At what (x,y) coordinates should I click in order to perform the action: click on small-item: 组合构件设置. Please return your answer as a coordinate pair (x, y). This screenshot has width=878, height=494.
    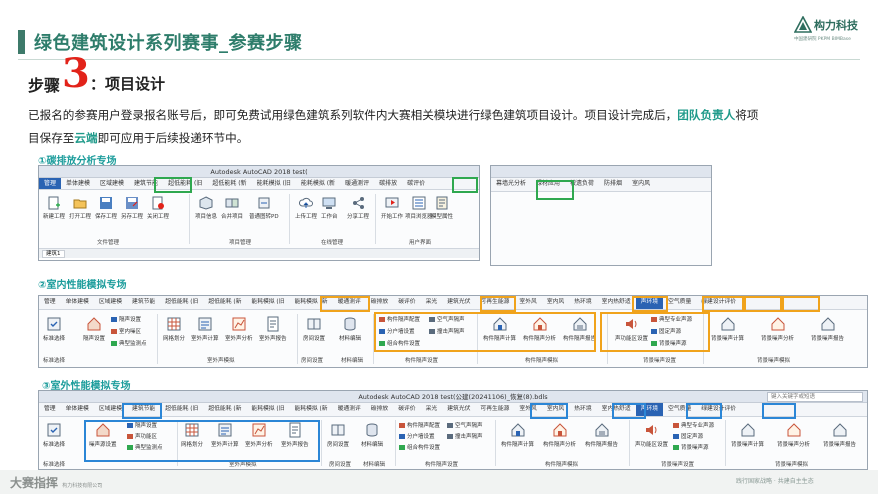
    Looking at the image, I should click on (419, 447).